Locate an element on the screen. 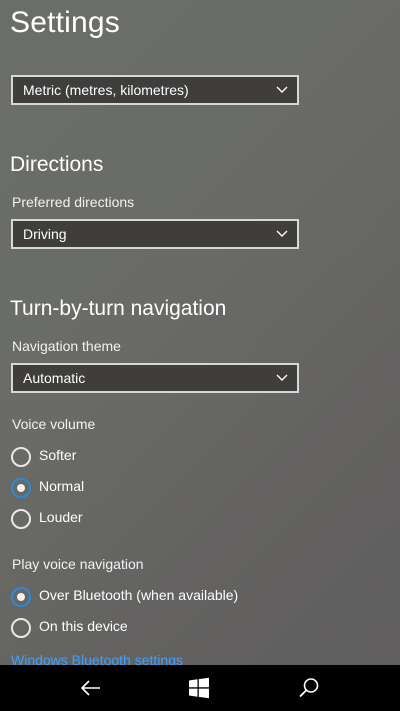 The width and height of the screenshot is (400, 711). preferred-directions-label: Preferred directions is located at coordinates (73, 202).